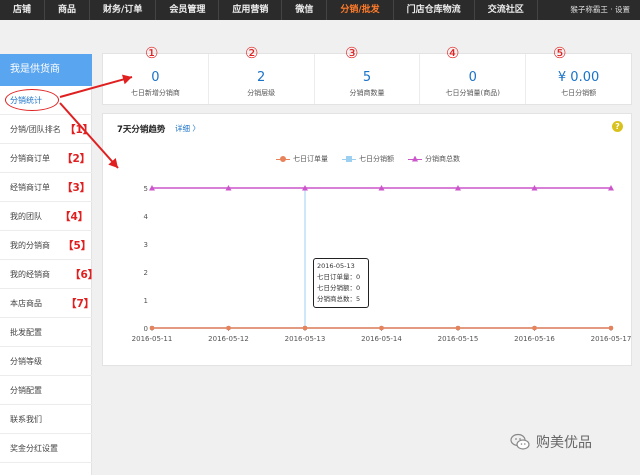 The height and width of the screenshot is (475, 640). I want to click on x-tick-label: 2016-05-17, so click(611, 339).